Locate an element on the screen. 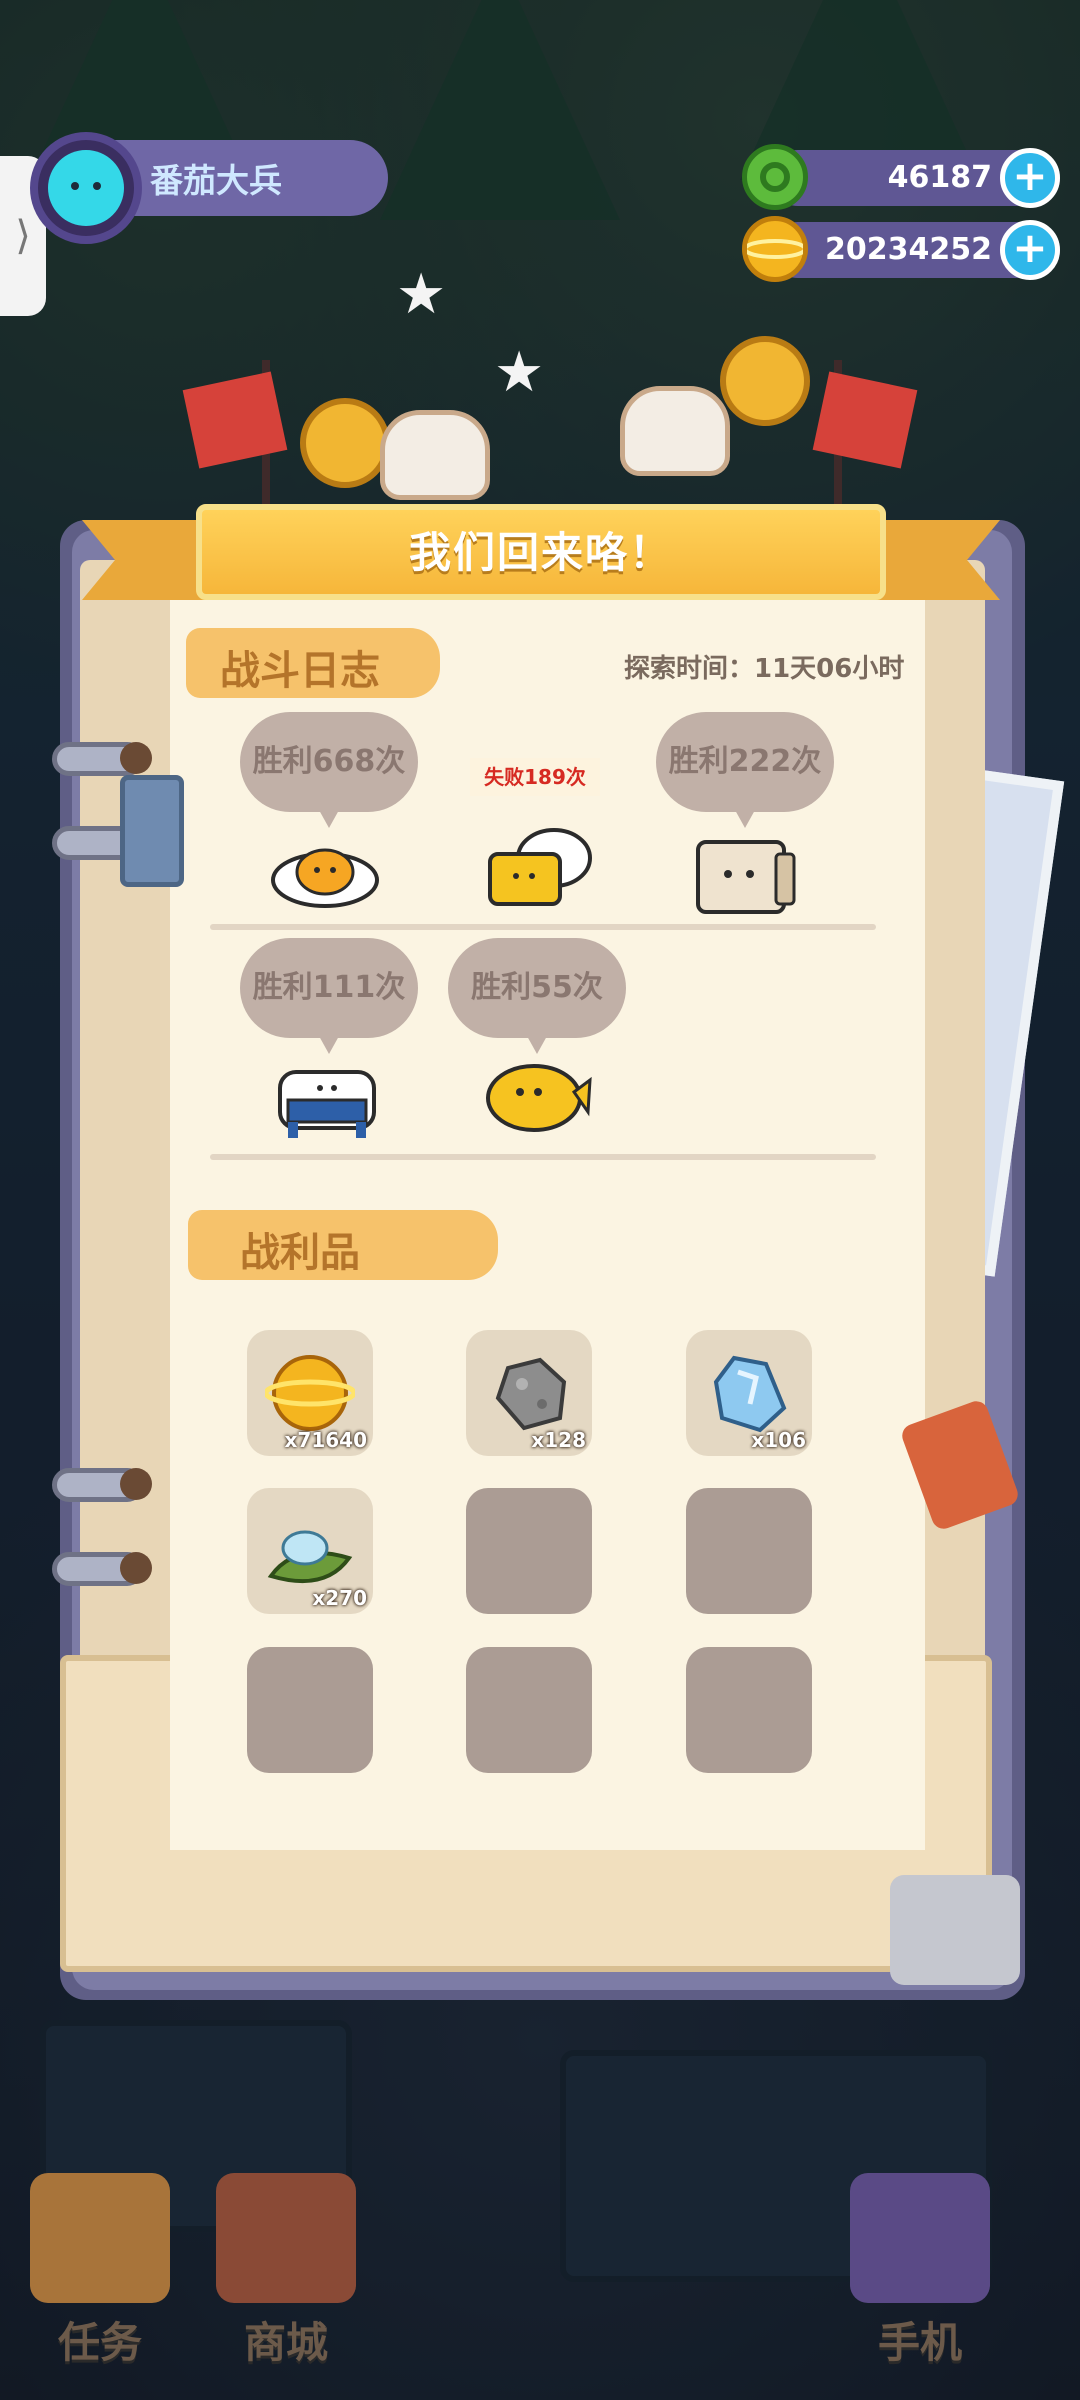  dock-task-button: 任务 is located at coordinates (100, 2271).